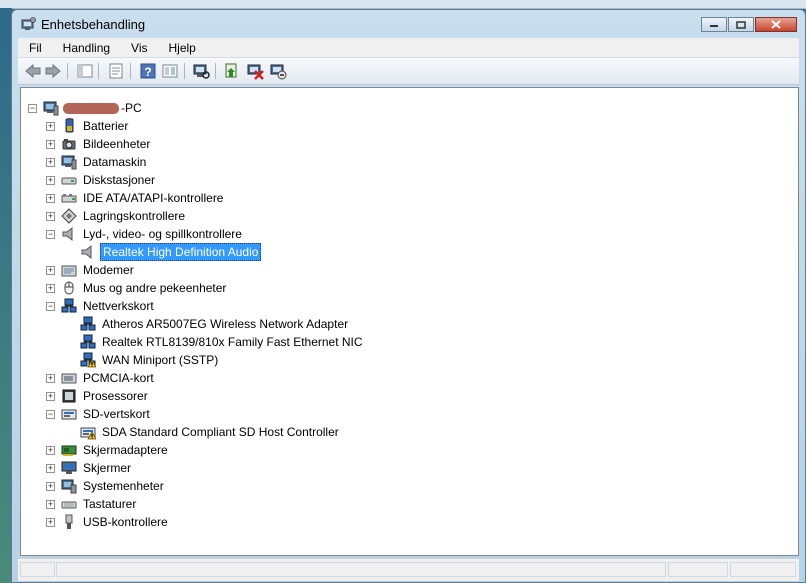 The width and height of the screenshot is (806, 583). What do you see at coordinates (106, 126) in the screenshot?
I see `tree-category-label: Batterier` at bounding box center [106, 126].